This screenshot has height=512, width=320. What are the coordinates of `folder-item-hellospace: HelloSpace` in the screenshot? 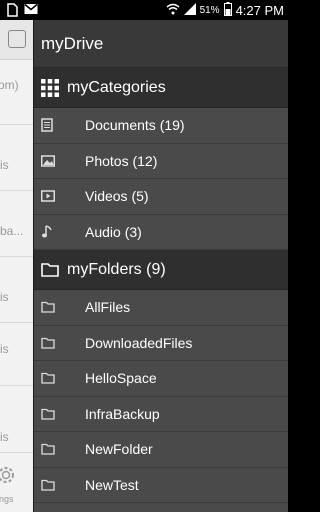 It's located at (161, 379).